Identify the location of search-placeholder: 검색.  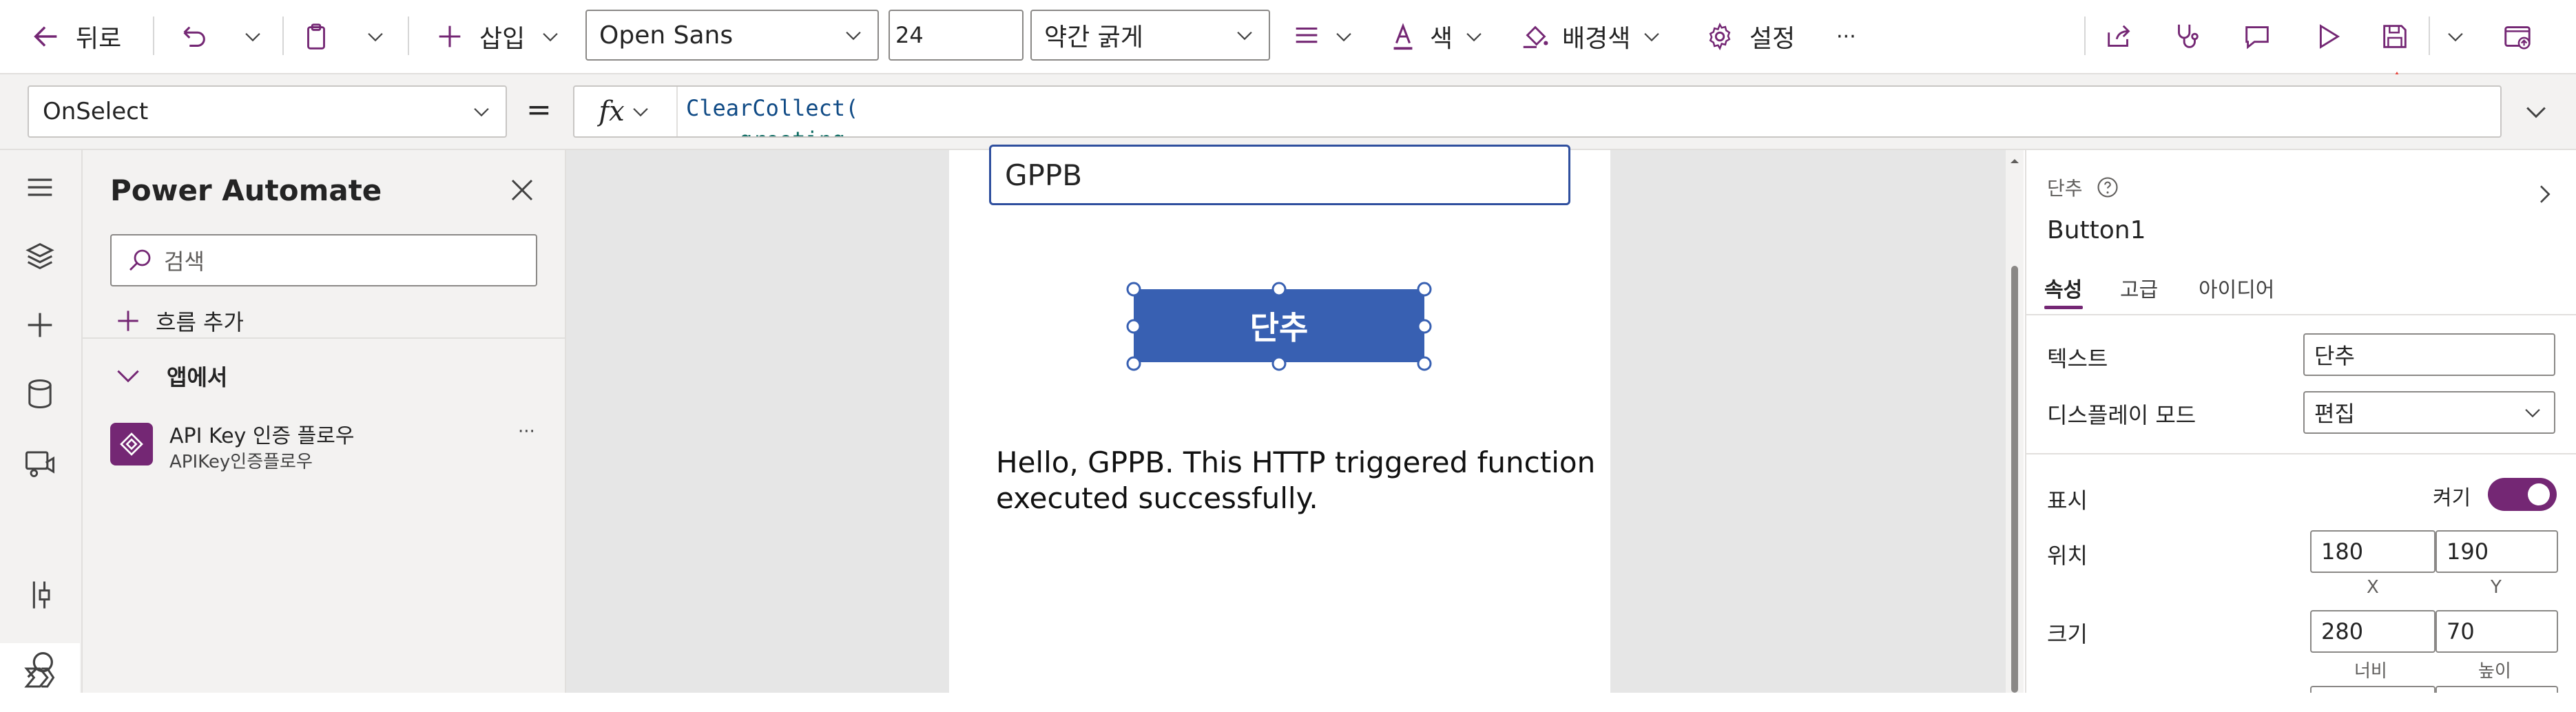
(185, 262).